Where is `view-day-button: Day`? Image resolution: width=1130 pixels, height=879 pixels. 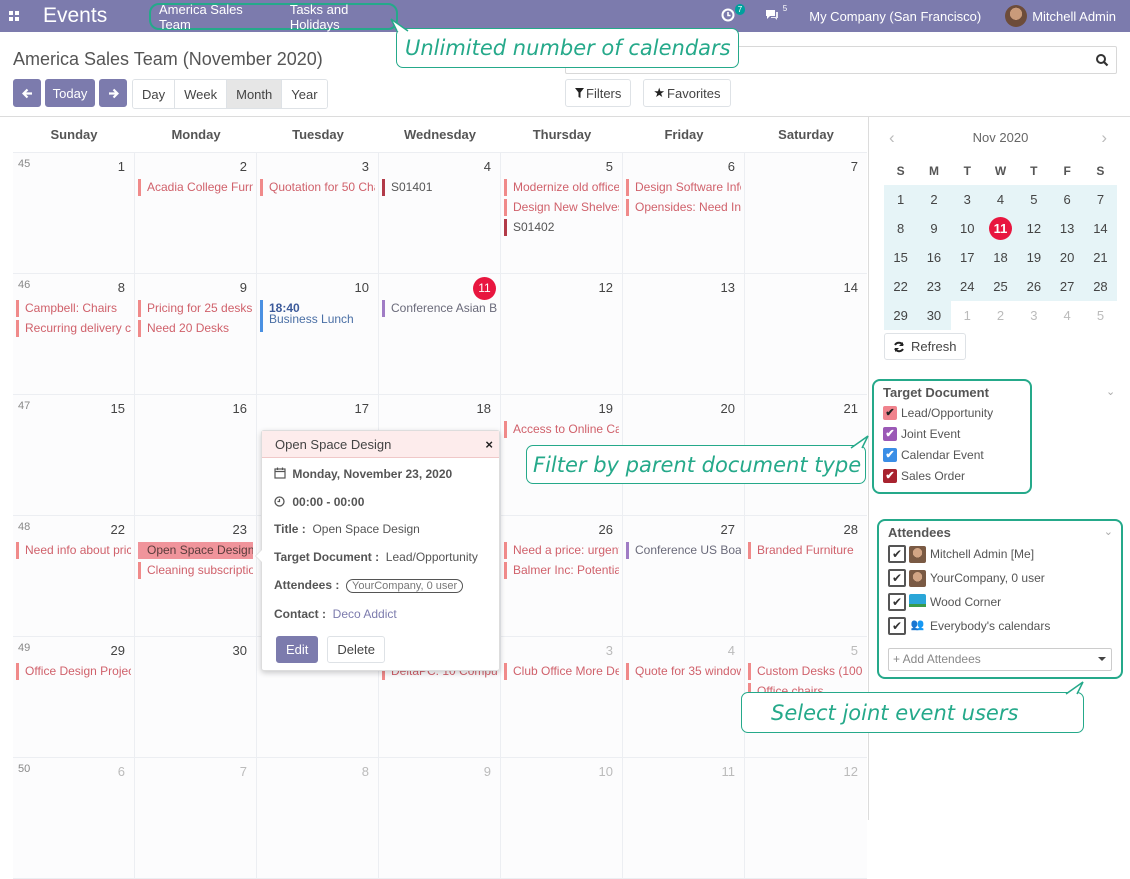
view-day-button: Day is located at coordinates (154, 94).